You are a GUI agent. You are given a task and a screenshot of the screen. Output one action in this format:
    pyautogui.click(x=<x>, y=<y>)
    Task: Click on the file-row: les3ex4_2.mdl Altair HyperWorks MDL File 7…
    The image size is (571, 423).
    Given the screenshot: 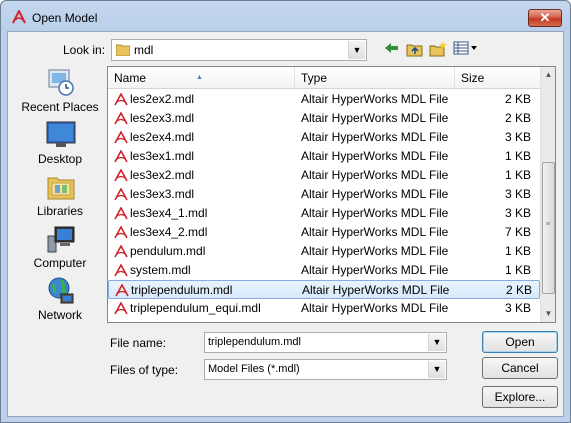 What is the action you would take?
    pyautogui.click(x=324, y=232)
    